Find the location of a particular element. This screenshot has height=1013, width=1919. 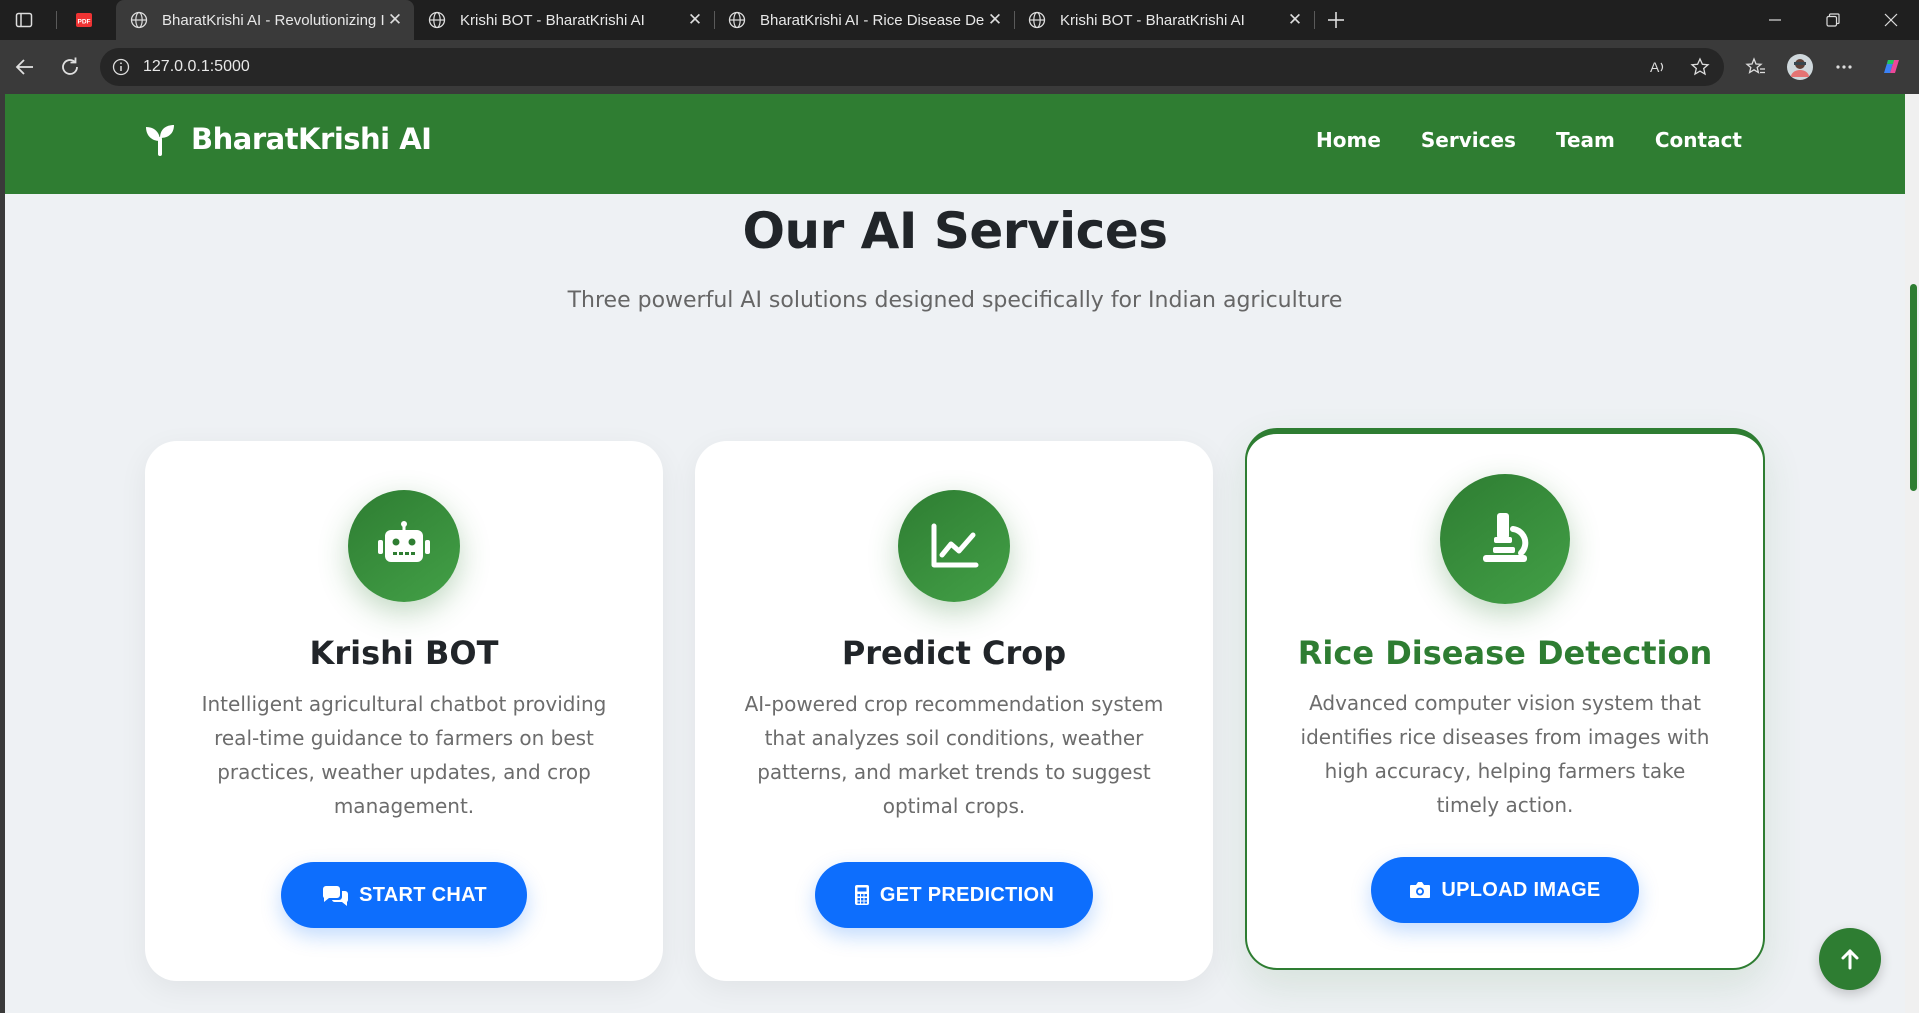

upload-image-button: UPLOAD IMAGE is located at coordinates (1505, 890).